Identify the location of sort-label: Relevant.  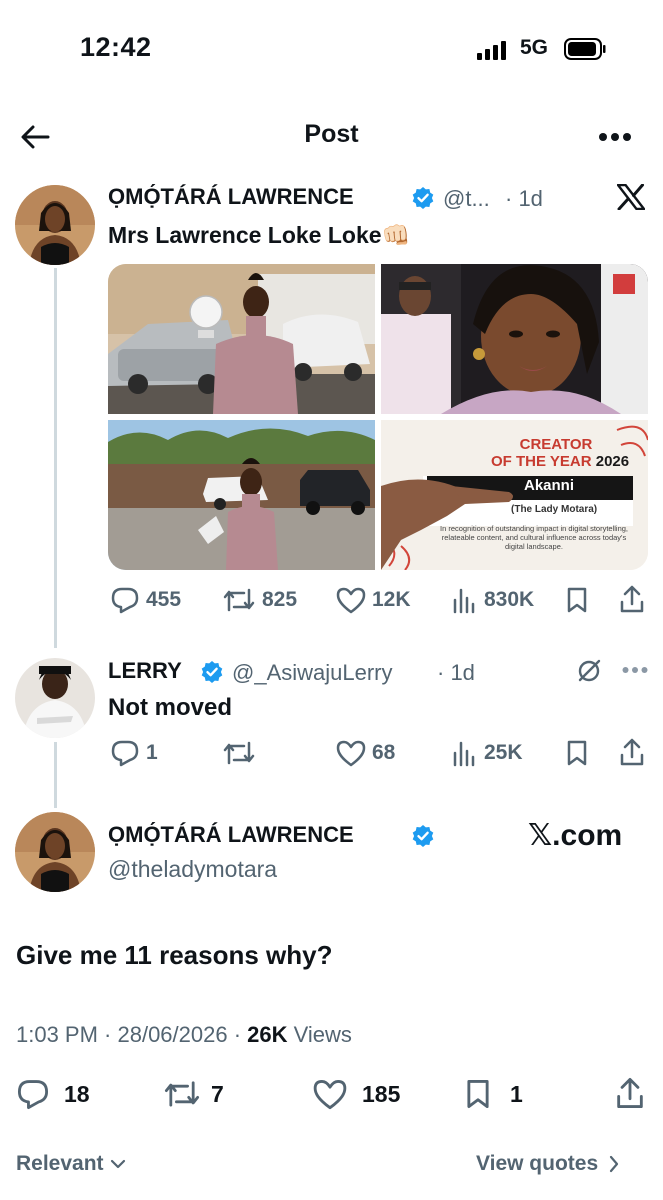
(60, 1163).